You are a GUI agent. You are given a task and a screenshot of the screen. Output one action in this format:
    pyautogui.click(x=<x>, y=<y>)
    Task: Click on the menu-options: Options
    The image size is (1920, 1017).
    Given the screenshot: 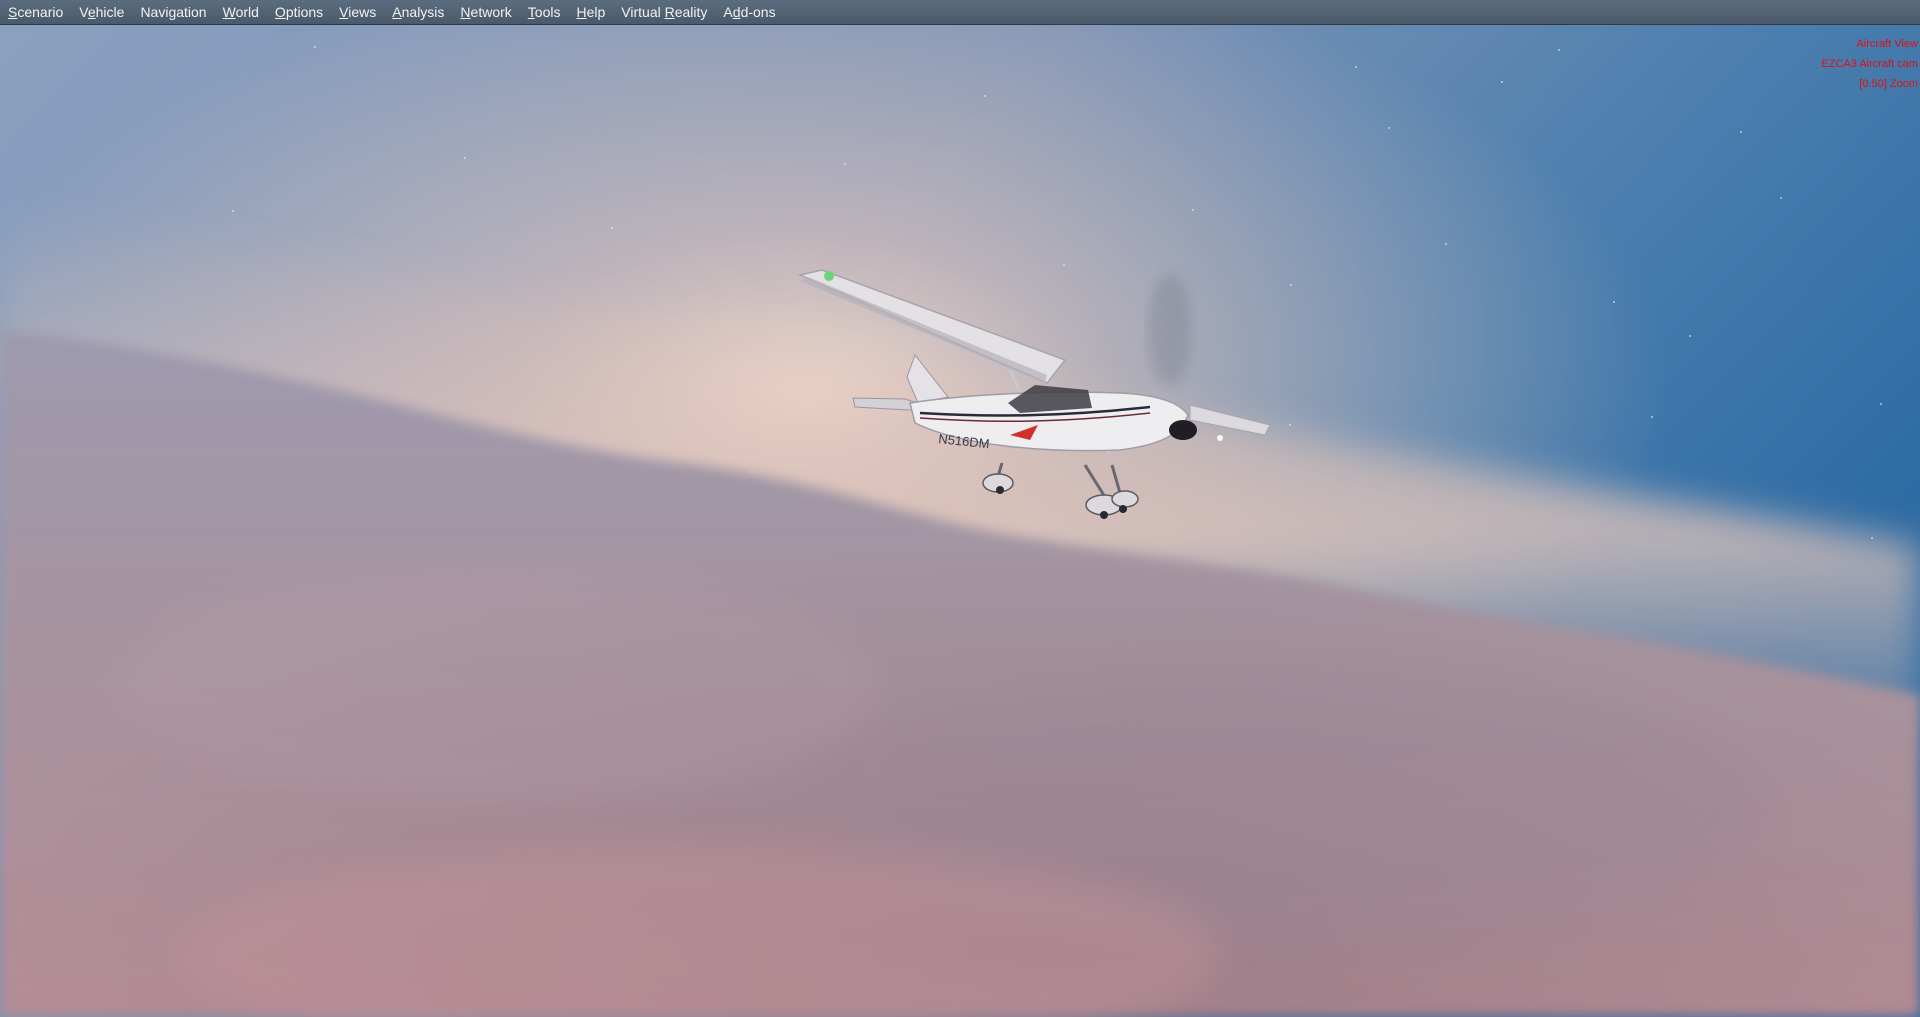 What is the action you would take?
    pyautogui.click(x=301, y=12)
    